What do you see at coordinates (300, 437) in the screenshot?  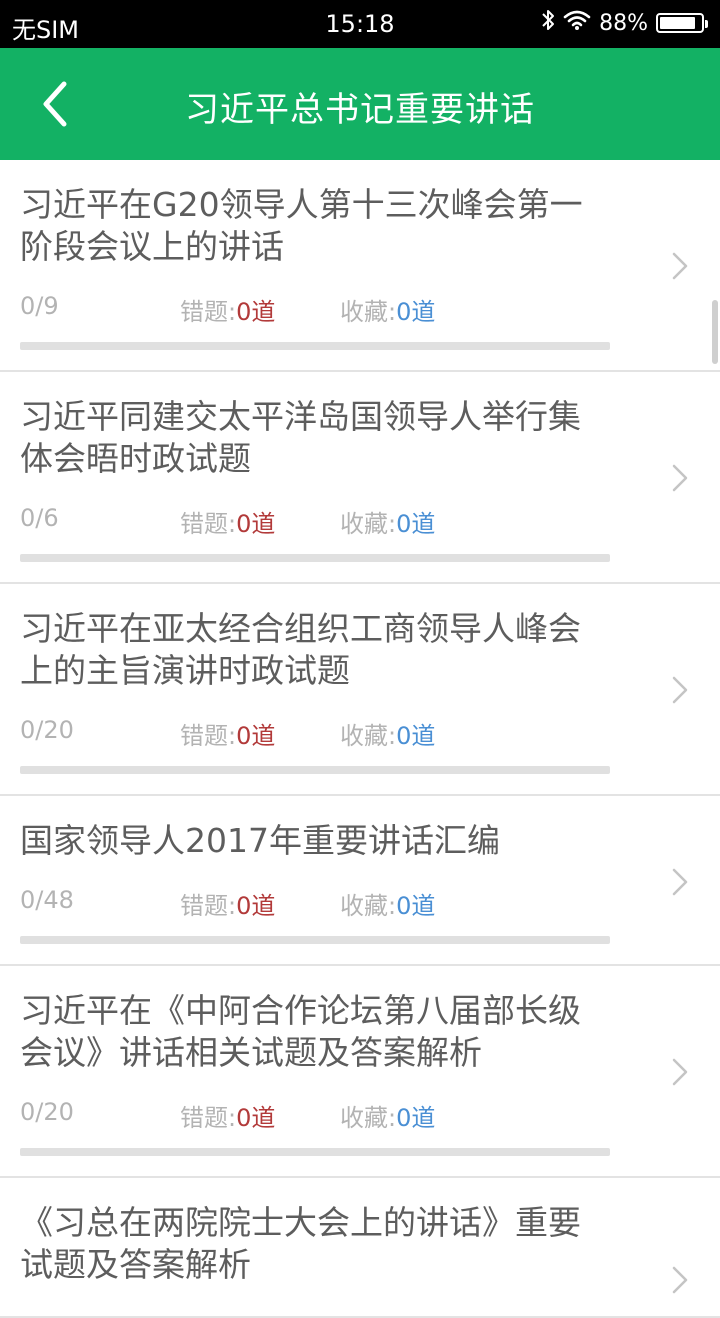 I see `item-title: 习近平同建交太平洋岛国领导人举行集体会晤时政试题` at bounding box center [300, 437].